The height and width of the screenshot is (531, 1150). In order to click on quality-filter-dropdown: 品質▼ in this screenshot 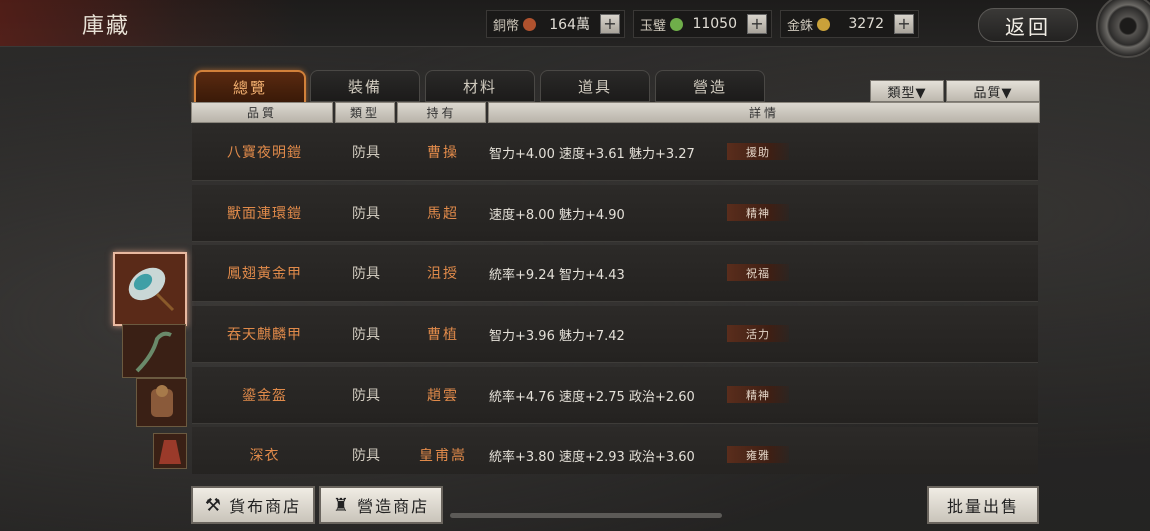, I will do `click(993, 91)`.